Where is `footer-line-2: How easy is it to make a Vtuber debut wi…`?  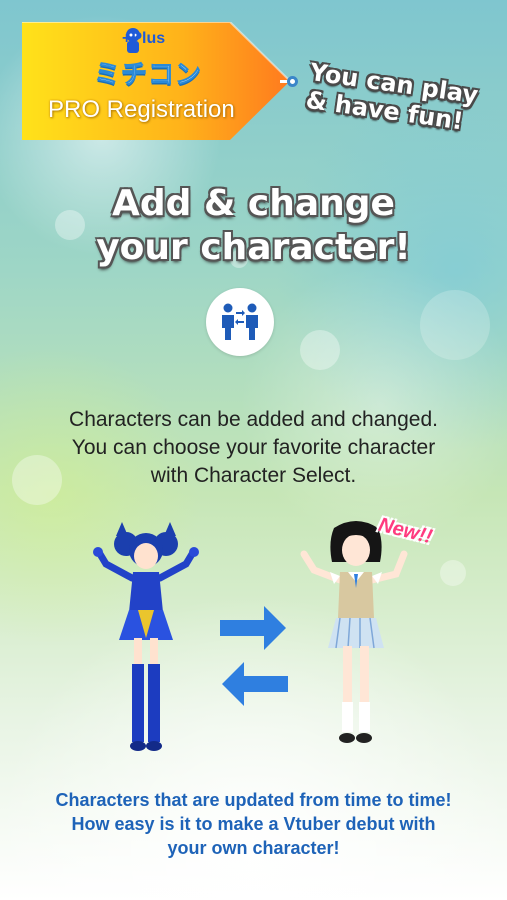
footer-line-2: How easy is it to make a Vtuber debut wi… is located at coordinates (253, 824).